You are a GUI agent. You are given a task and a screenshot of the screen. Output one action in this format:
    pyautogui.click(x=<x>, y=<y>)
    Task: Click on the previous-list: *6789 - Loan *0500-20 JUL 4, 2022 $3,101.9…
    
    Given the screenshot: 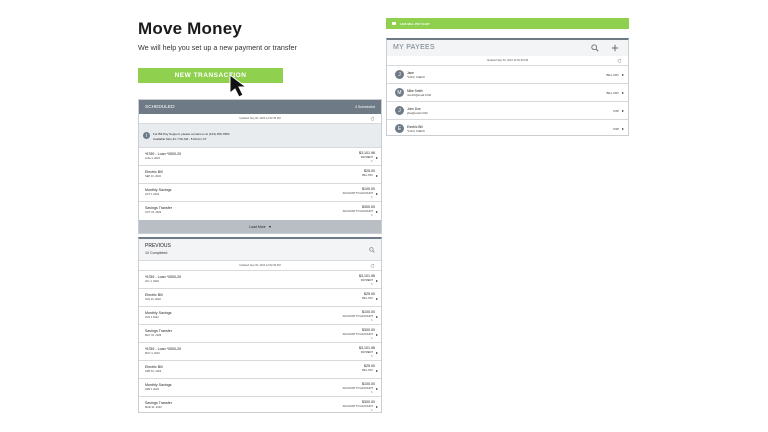 What is the action you would take?
    pyautogui.click(x=260, y=342)
    